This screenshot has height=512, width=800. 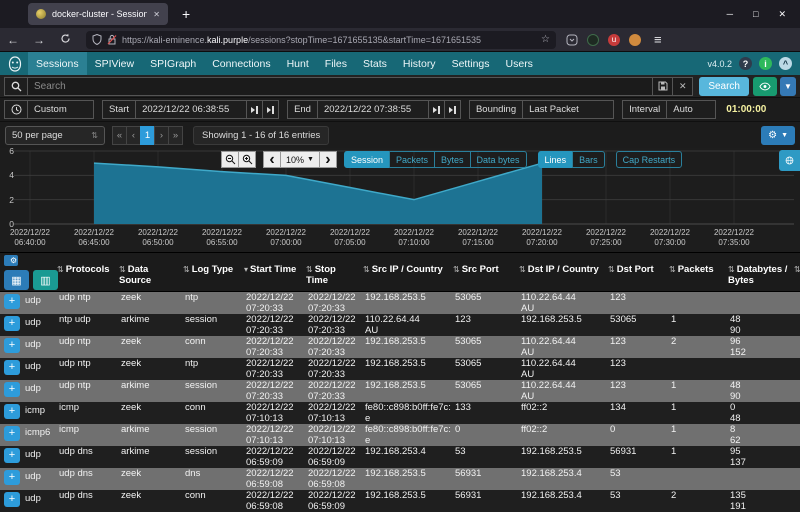 I want to click on current-page-button: 1, so click(x=147, y=135).